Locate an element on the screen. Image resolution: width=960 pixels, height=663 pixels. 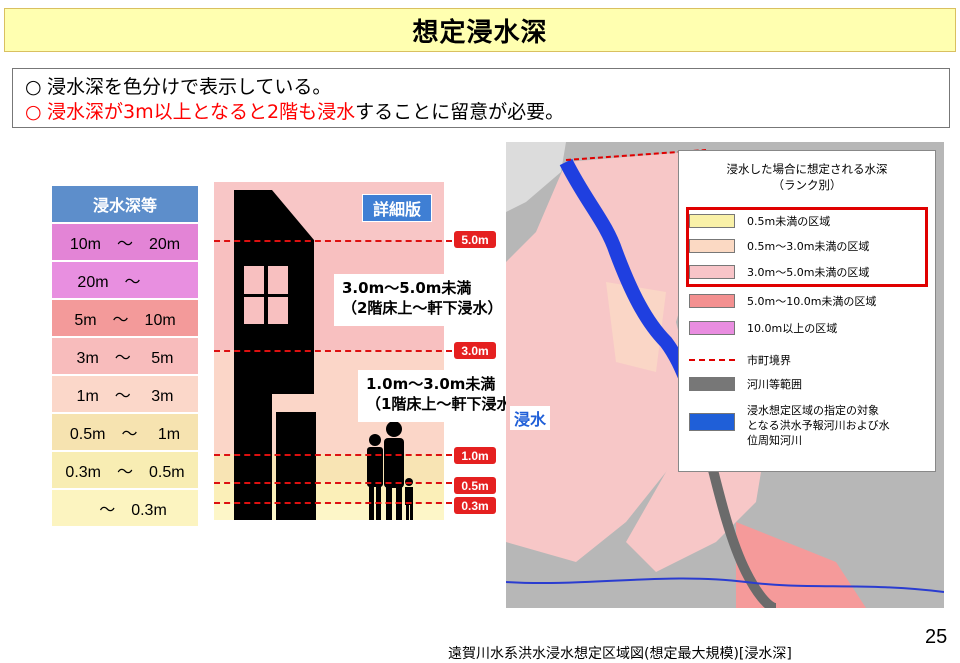
level-line-3m is located at coordinates (333, 351).